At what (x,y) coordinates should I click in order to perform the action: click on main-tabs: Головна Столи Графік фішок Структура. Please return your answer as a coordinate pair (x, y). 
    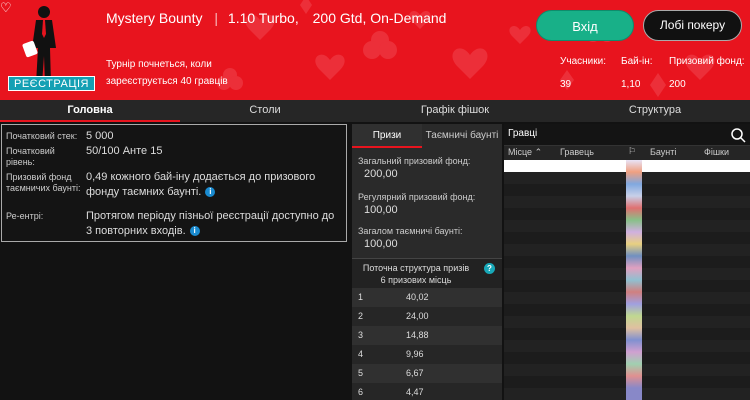
    Looking at the image, I should click on (375, 111).